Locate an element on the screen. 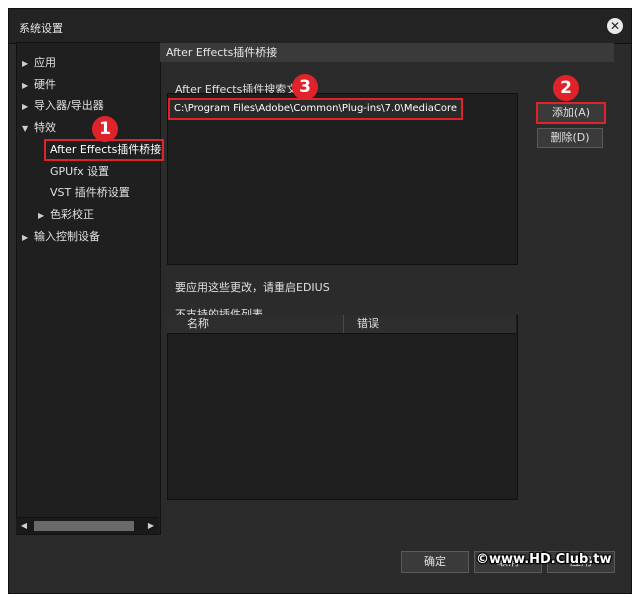 The height and width of the screenshot is (601, 640). tree-horizontal-scrollbar: ◀ ▶ is located at coordinates (87, 525).